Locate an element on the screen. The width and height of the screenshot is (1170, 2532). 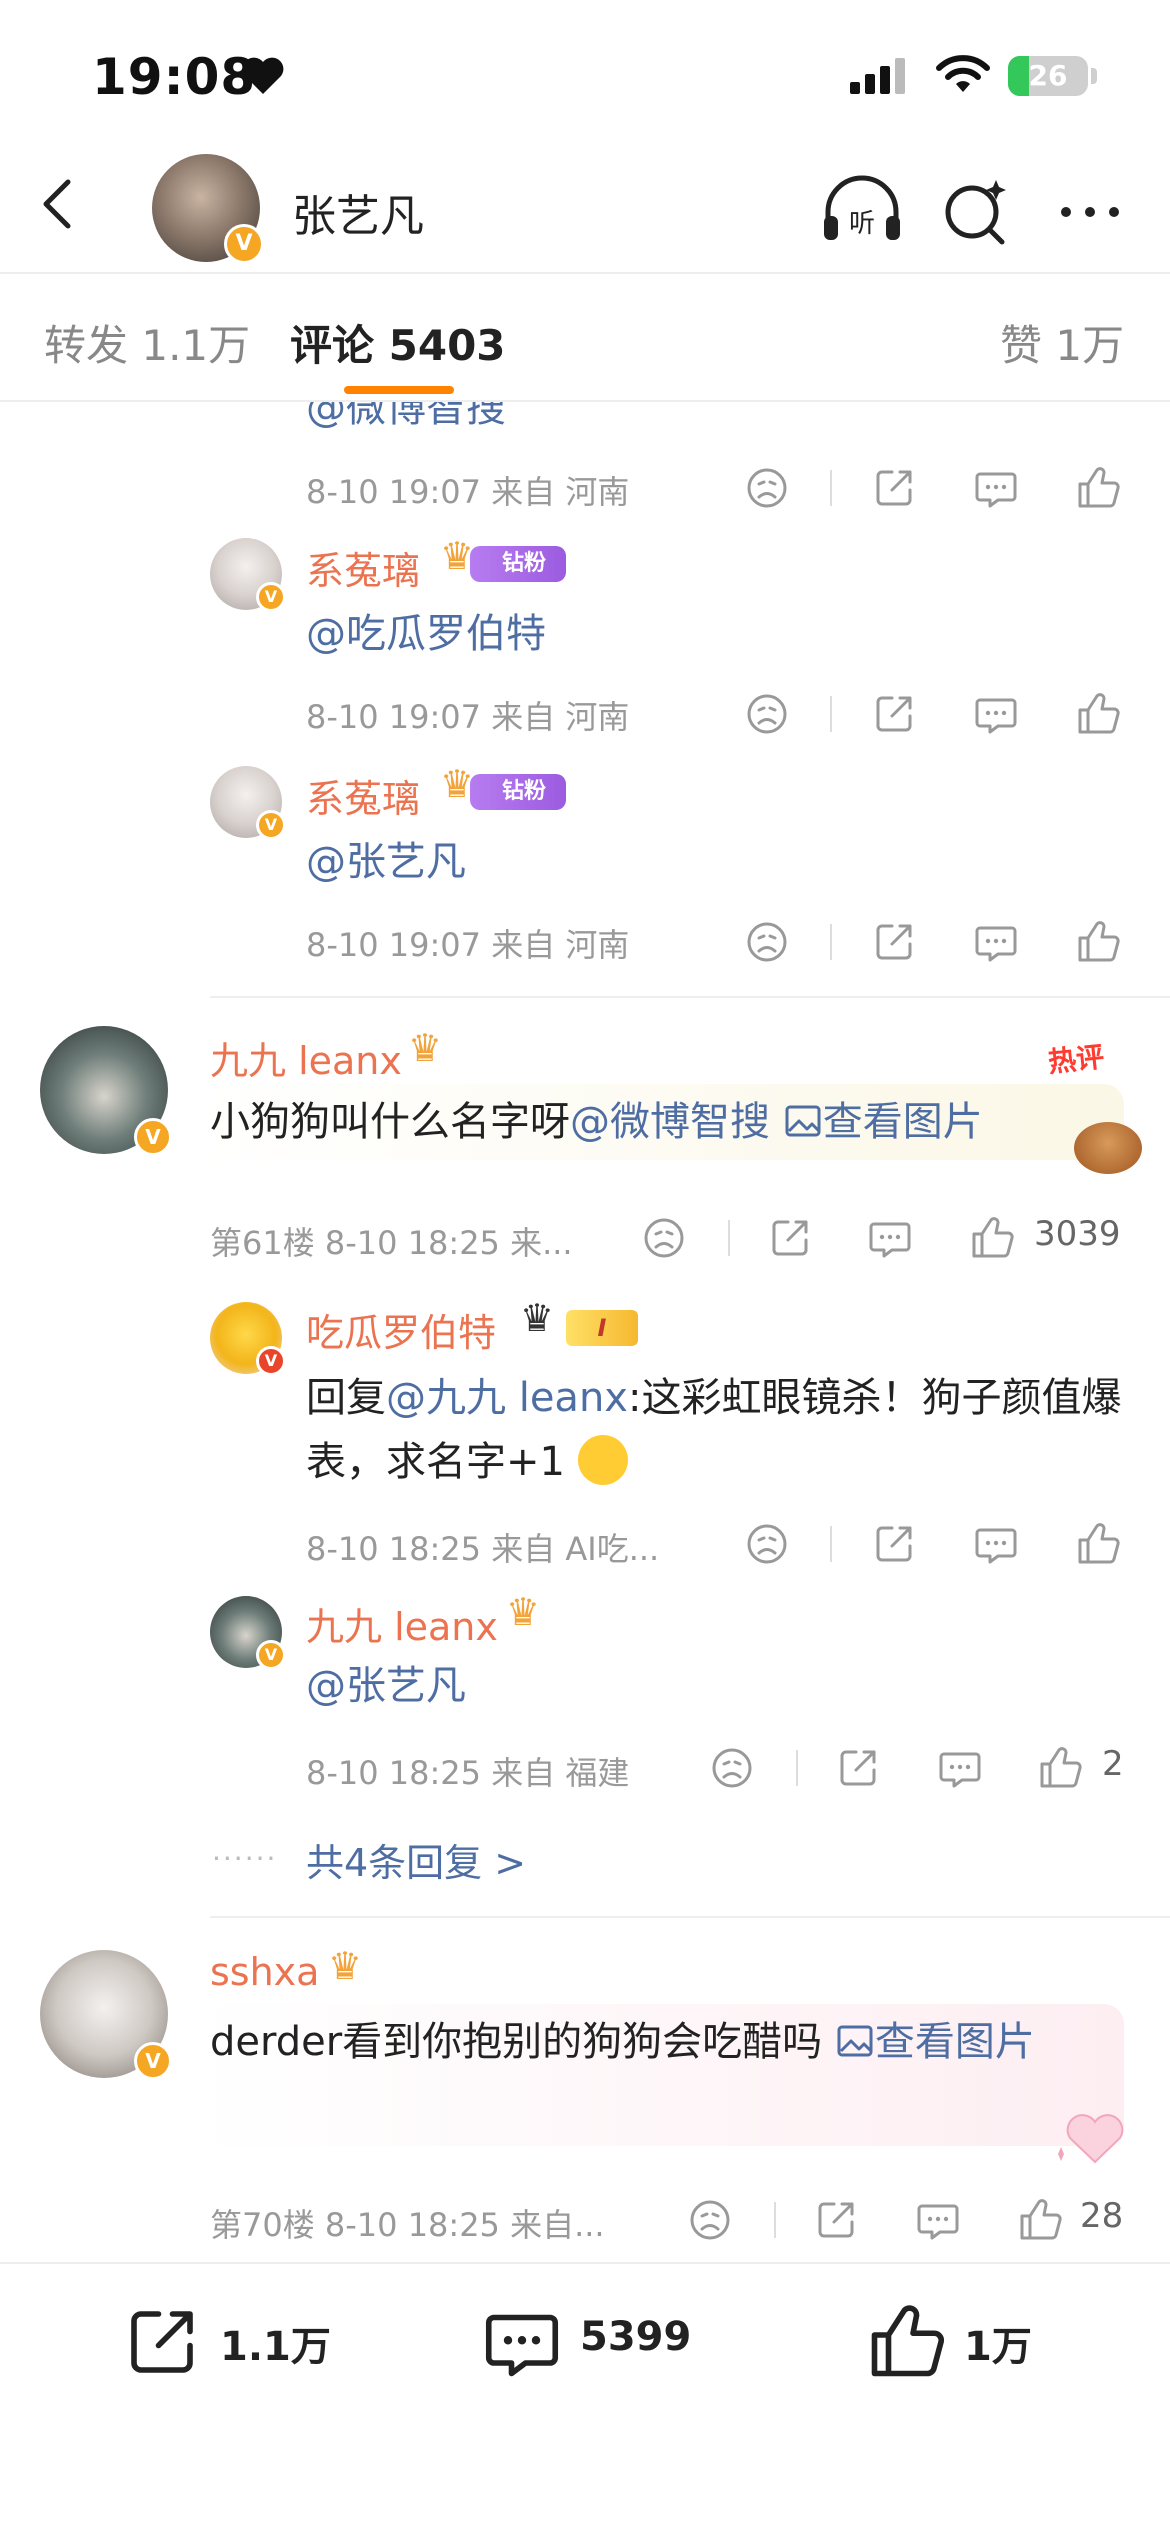
tab-likes: 赞 1万 is located at coordinates (1062, 342).